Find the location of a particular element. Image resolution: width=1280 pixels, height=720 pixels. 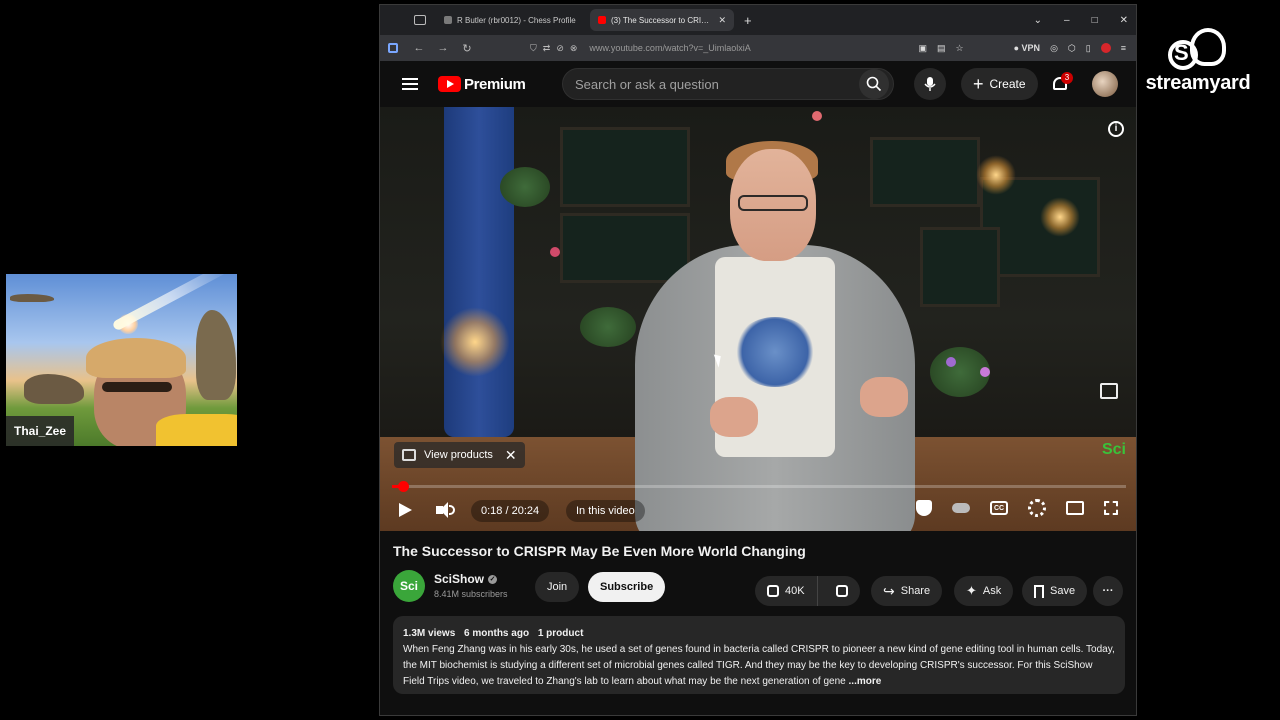

subscriber-count: 8.41M subscribers is located at coordinates (471, 594).